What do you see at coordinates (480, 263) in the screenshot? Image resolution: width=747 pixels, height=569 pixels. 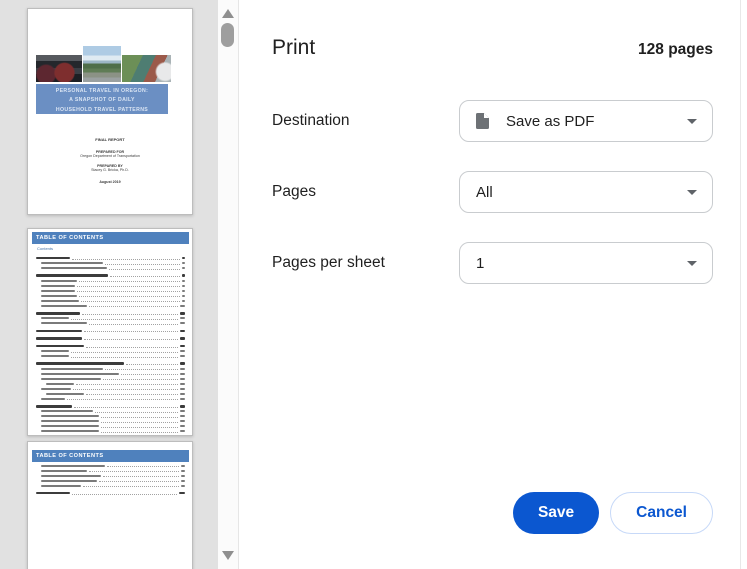 I see `pages-per-sheet-value: 1` at bounding box center [480, 263].